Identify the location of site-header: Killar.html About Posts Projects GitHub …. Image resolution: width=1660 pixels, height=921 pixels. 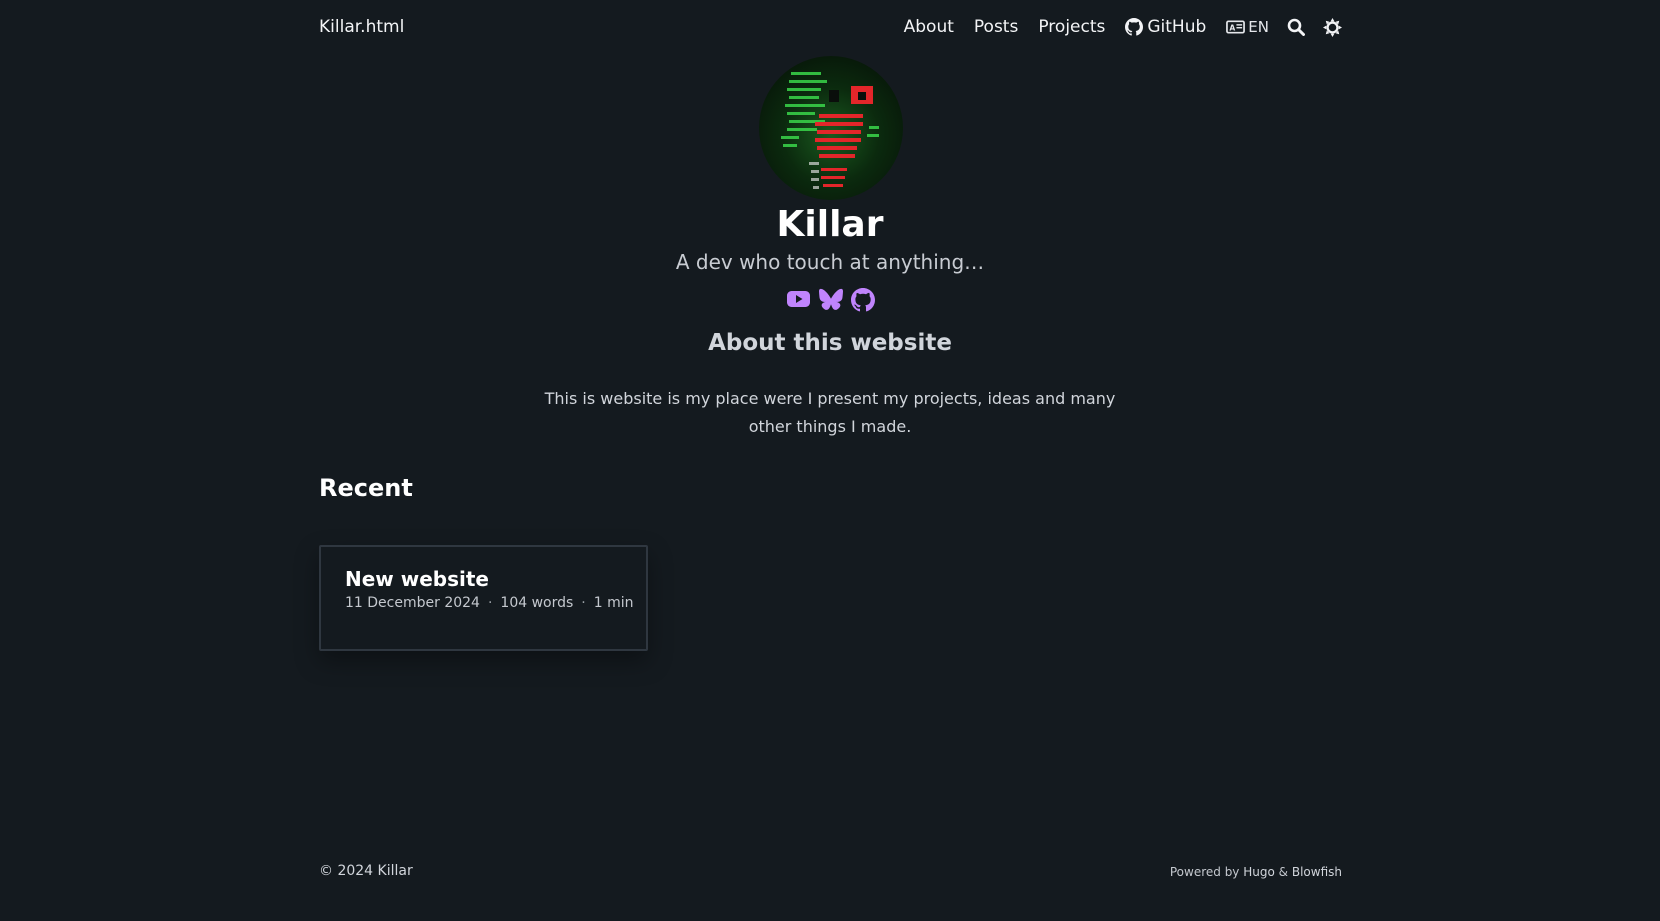
(830, 27).